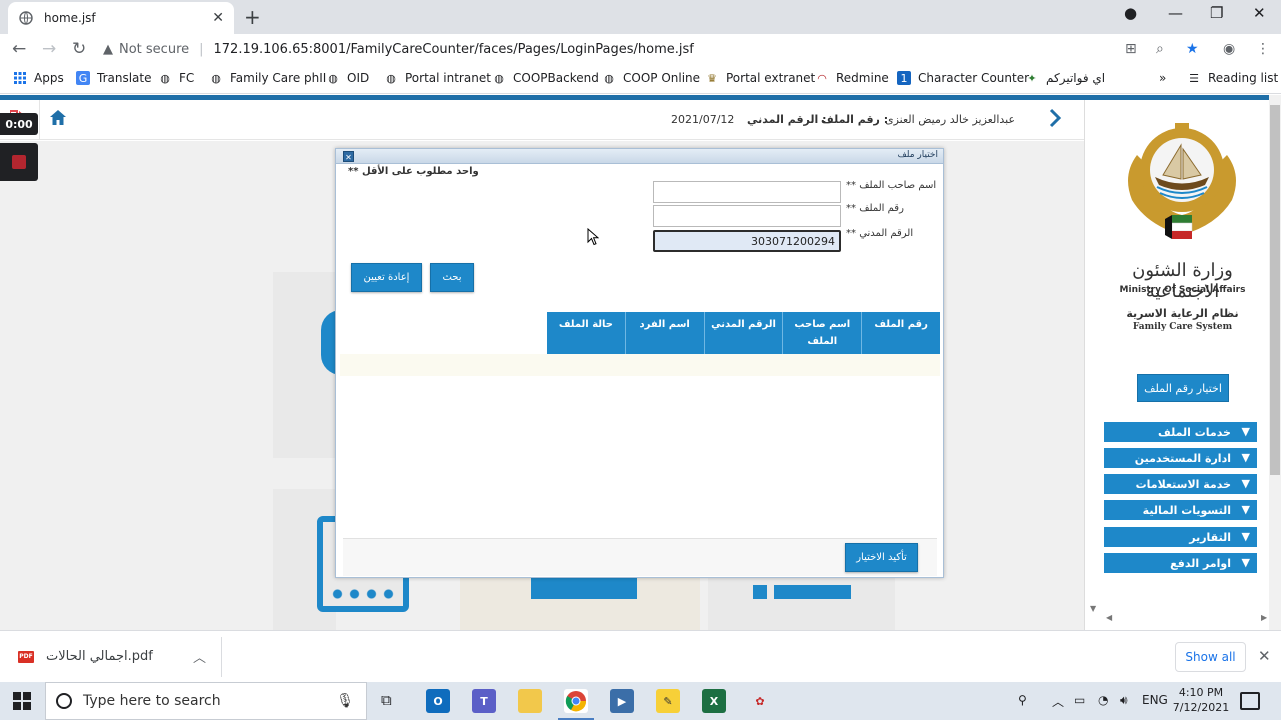 This screenshot has width=1281, height=720. I want to click on reset-button: إعادة تعيين, so click(386, 277).